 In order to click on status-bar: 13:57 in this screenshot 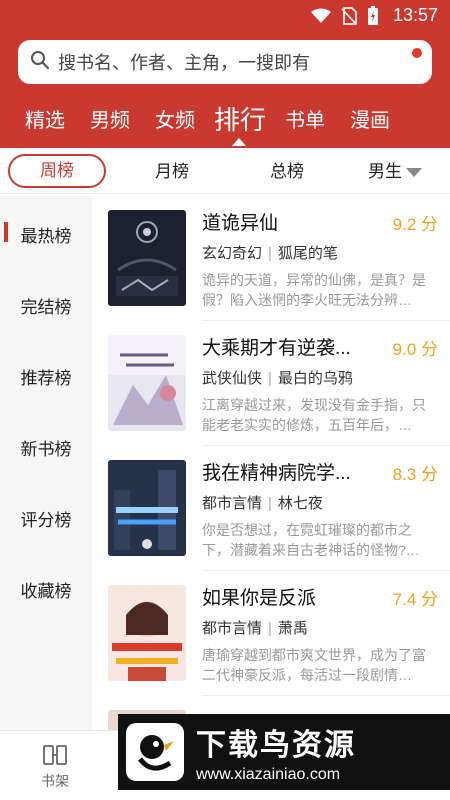, I will do `click(225, 16)`.